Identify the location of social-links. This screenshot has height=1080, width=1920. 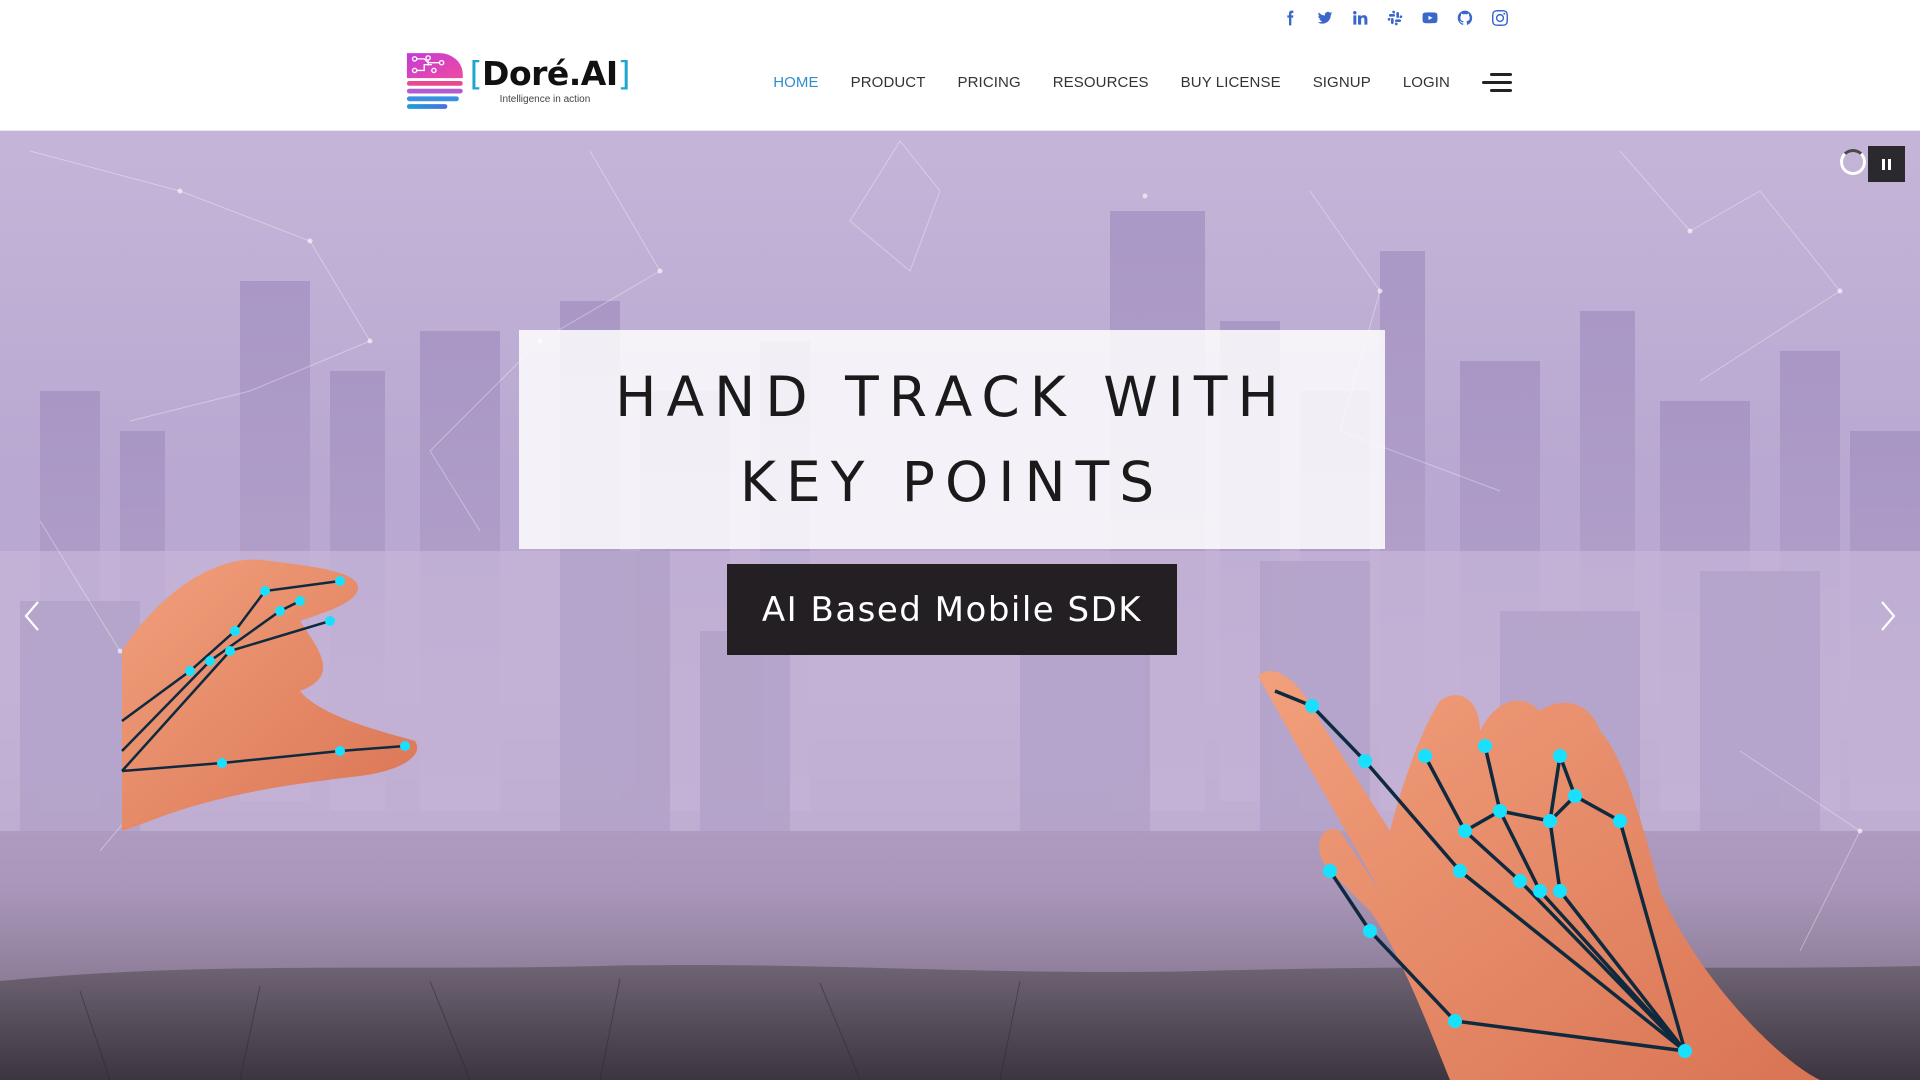
(1394, 17).